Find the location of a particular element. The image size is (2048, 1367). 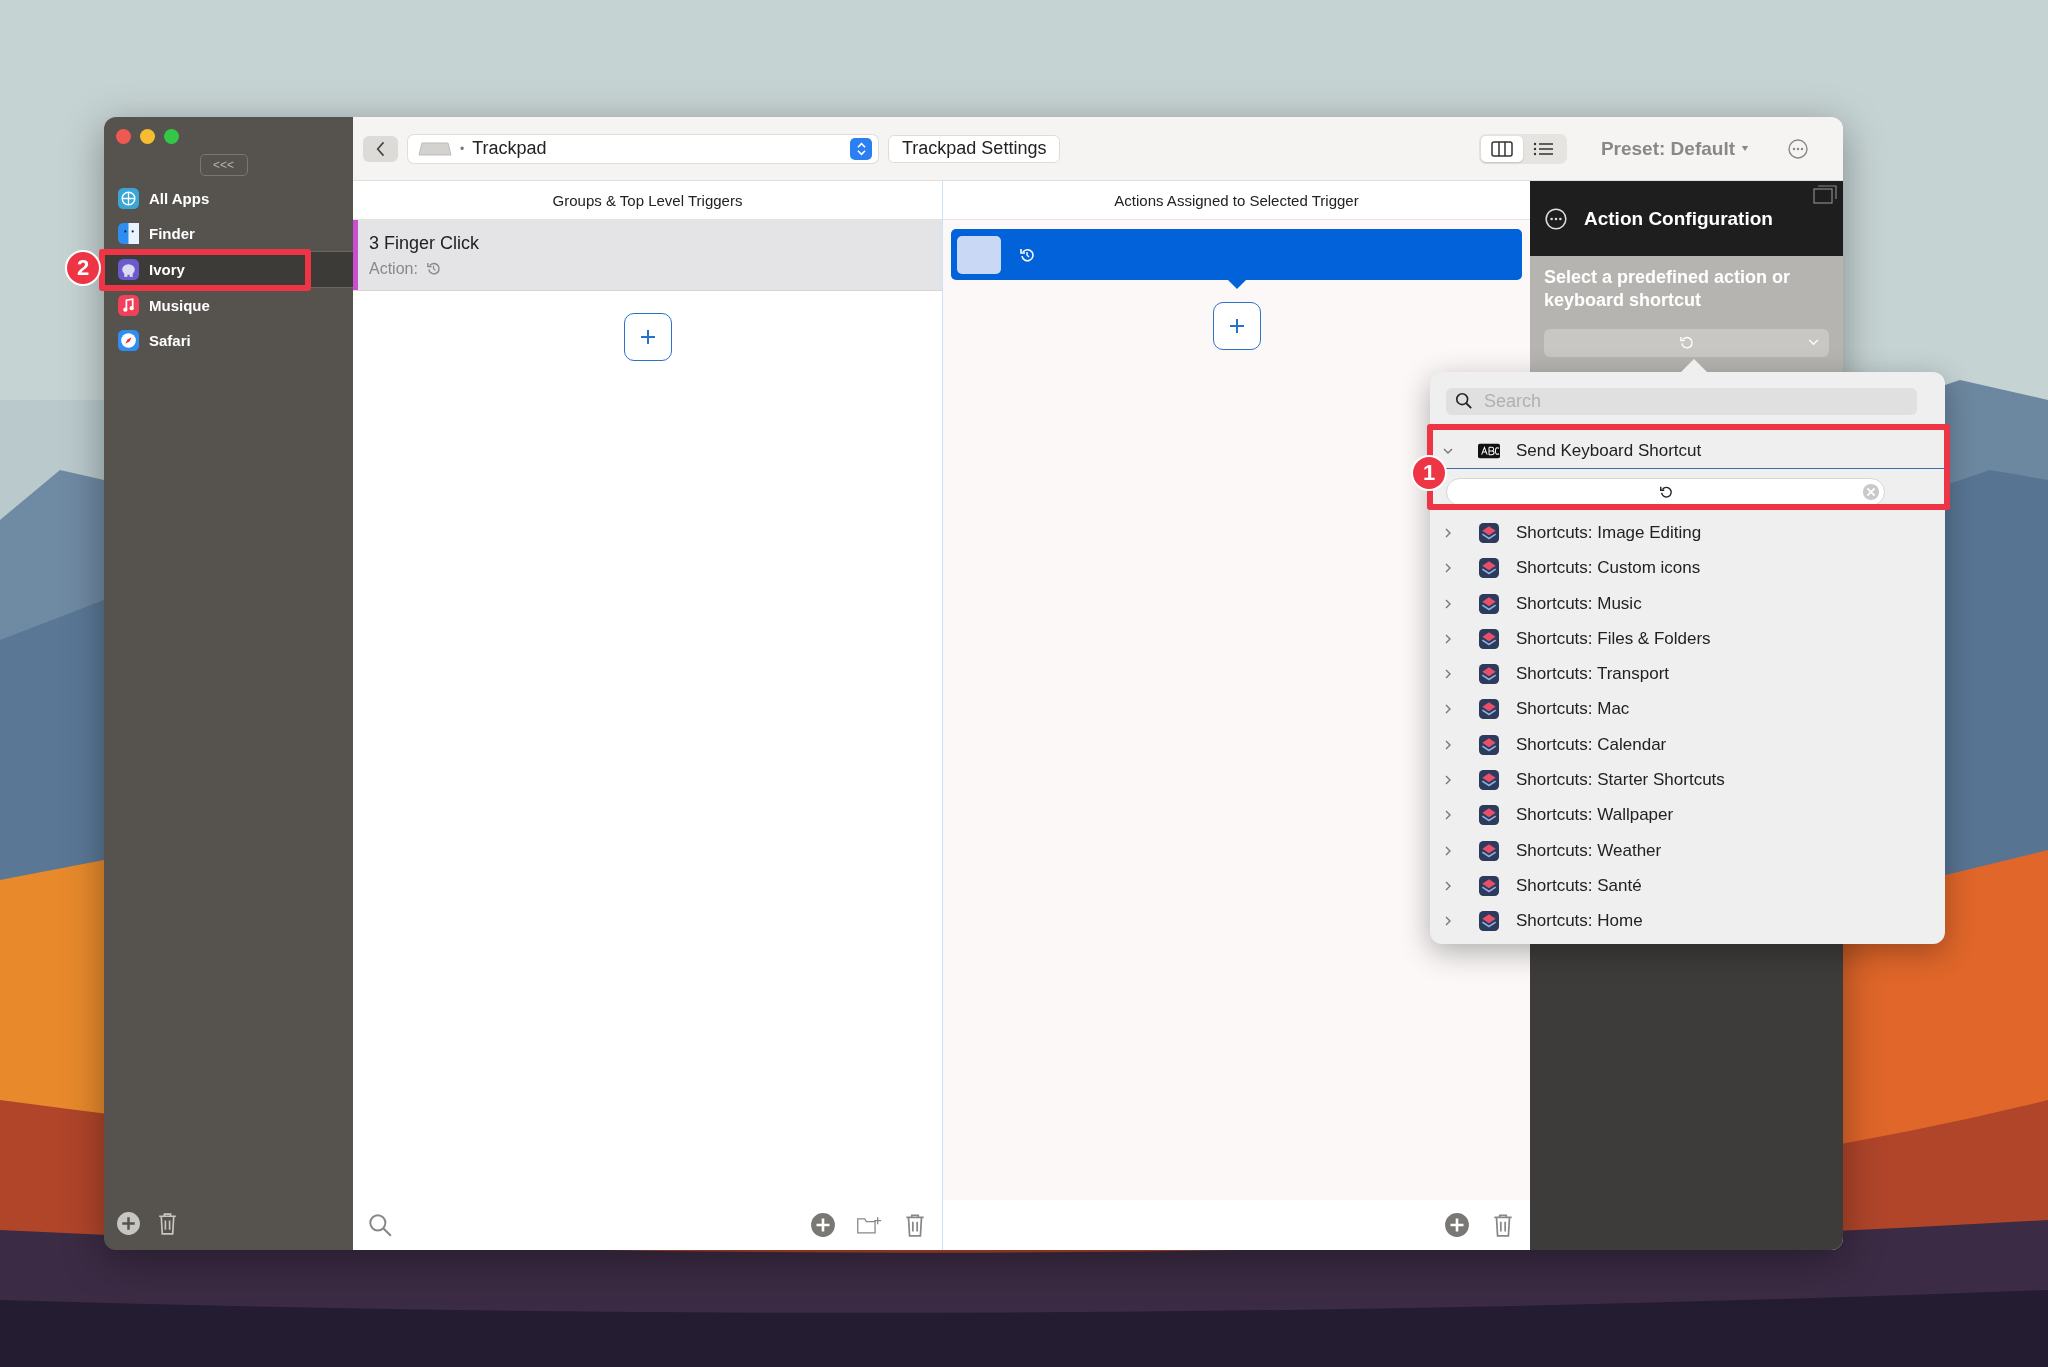

prompt-text: Select a predefined action or keyboard shortcut is located at coordinates (1668, 289).